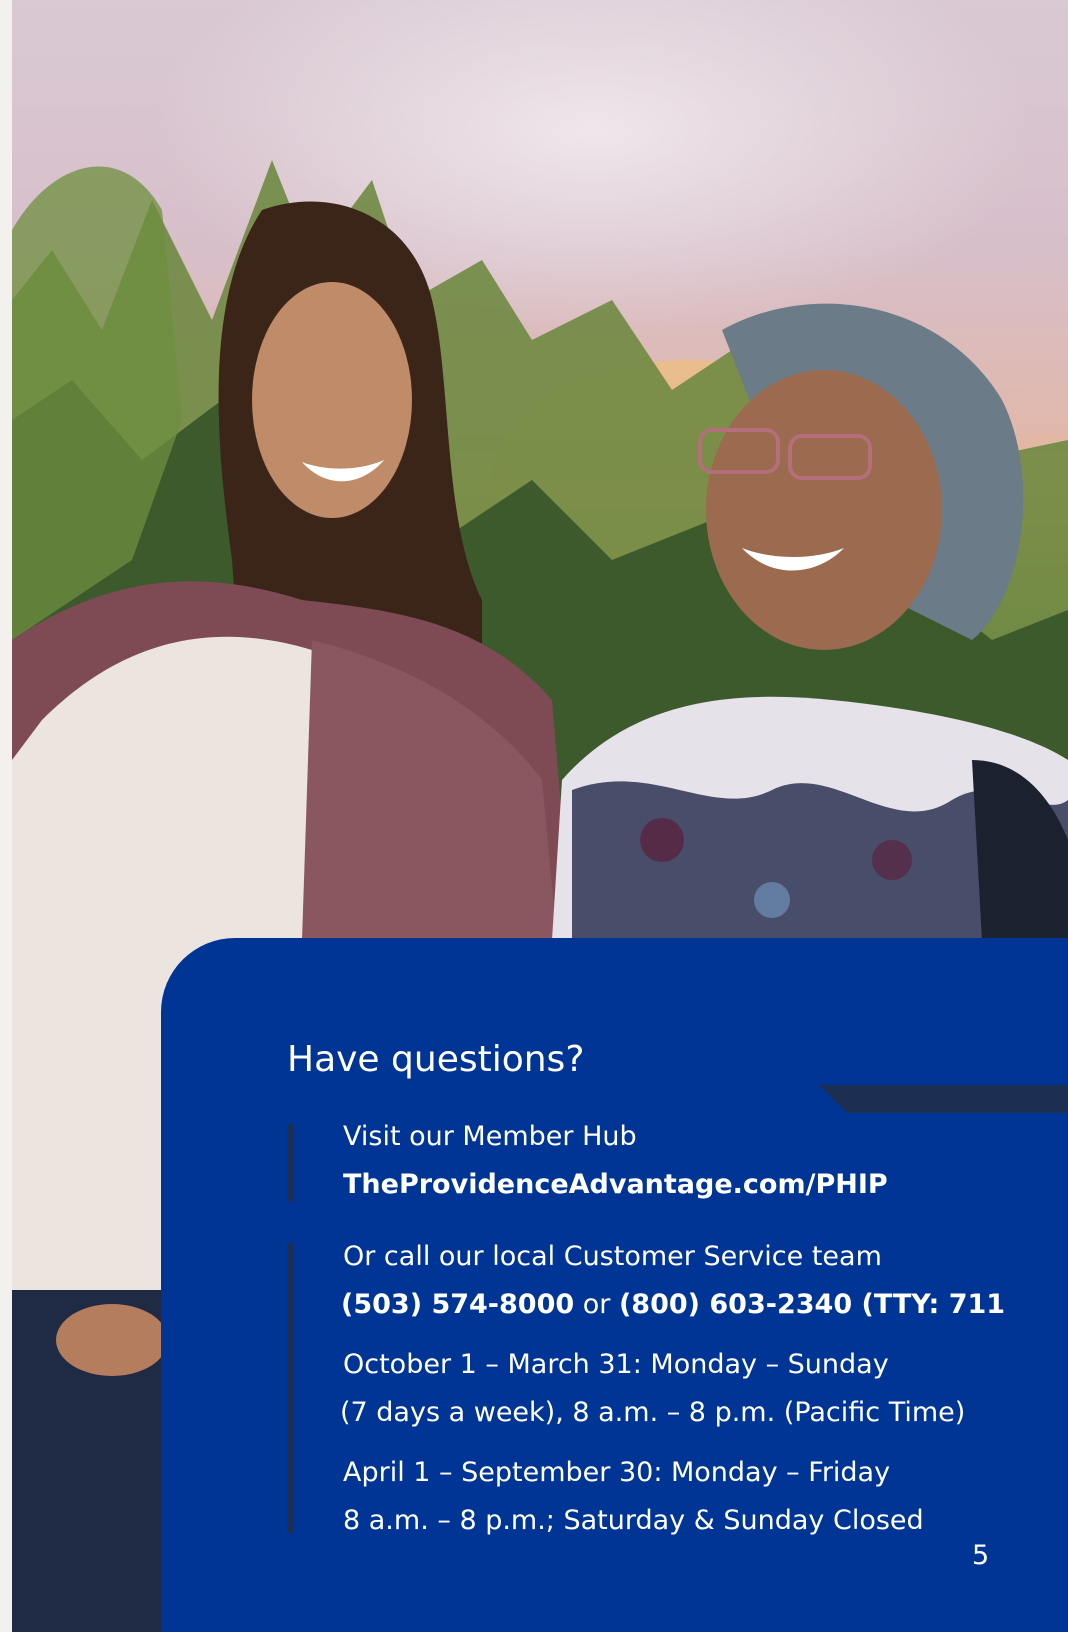  Describe the element at coordinates (290, 1388) in the screenshot. I see `customer-service-accent-bar` at that location.